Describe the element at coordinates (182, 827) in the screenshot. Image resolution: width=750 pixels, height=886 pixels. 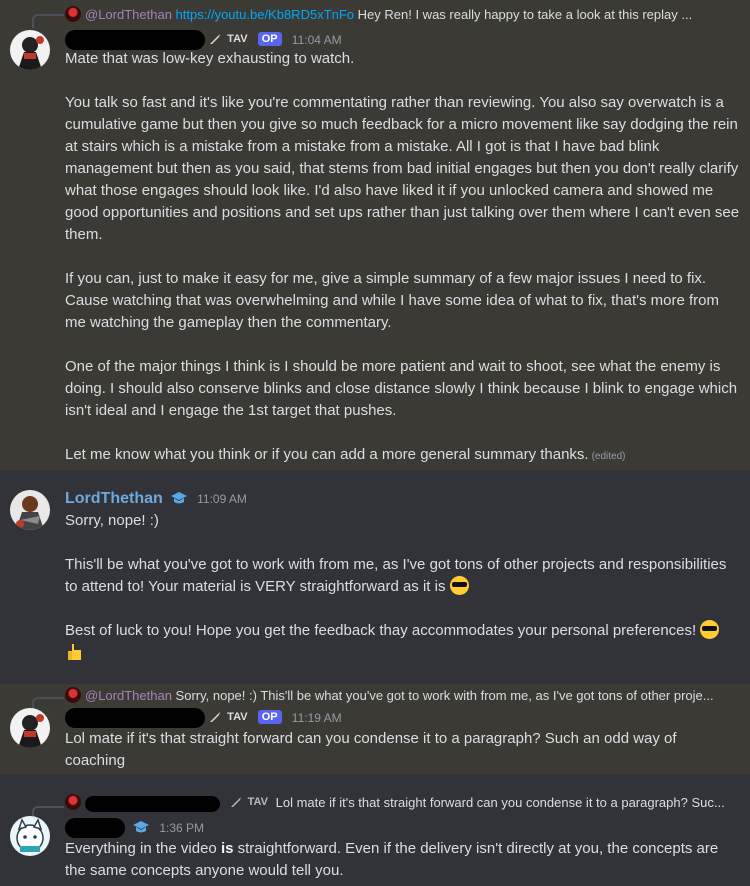
I see `timestamp: 1:36 PM` at that location.